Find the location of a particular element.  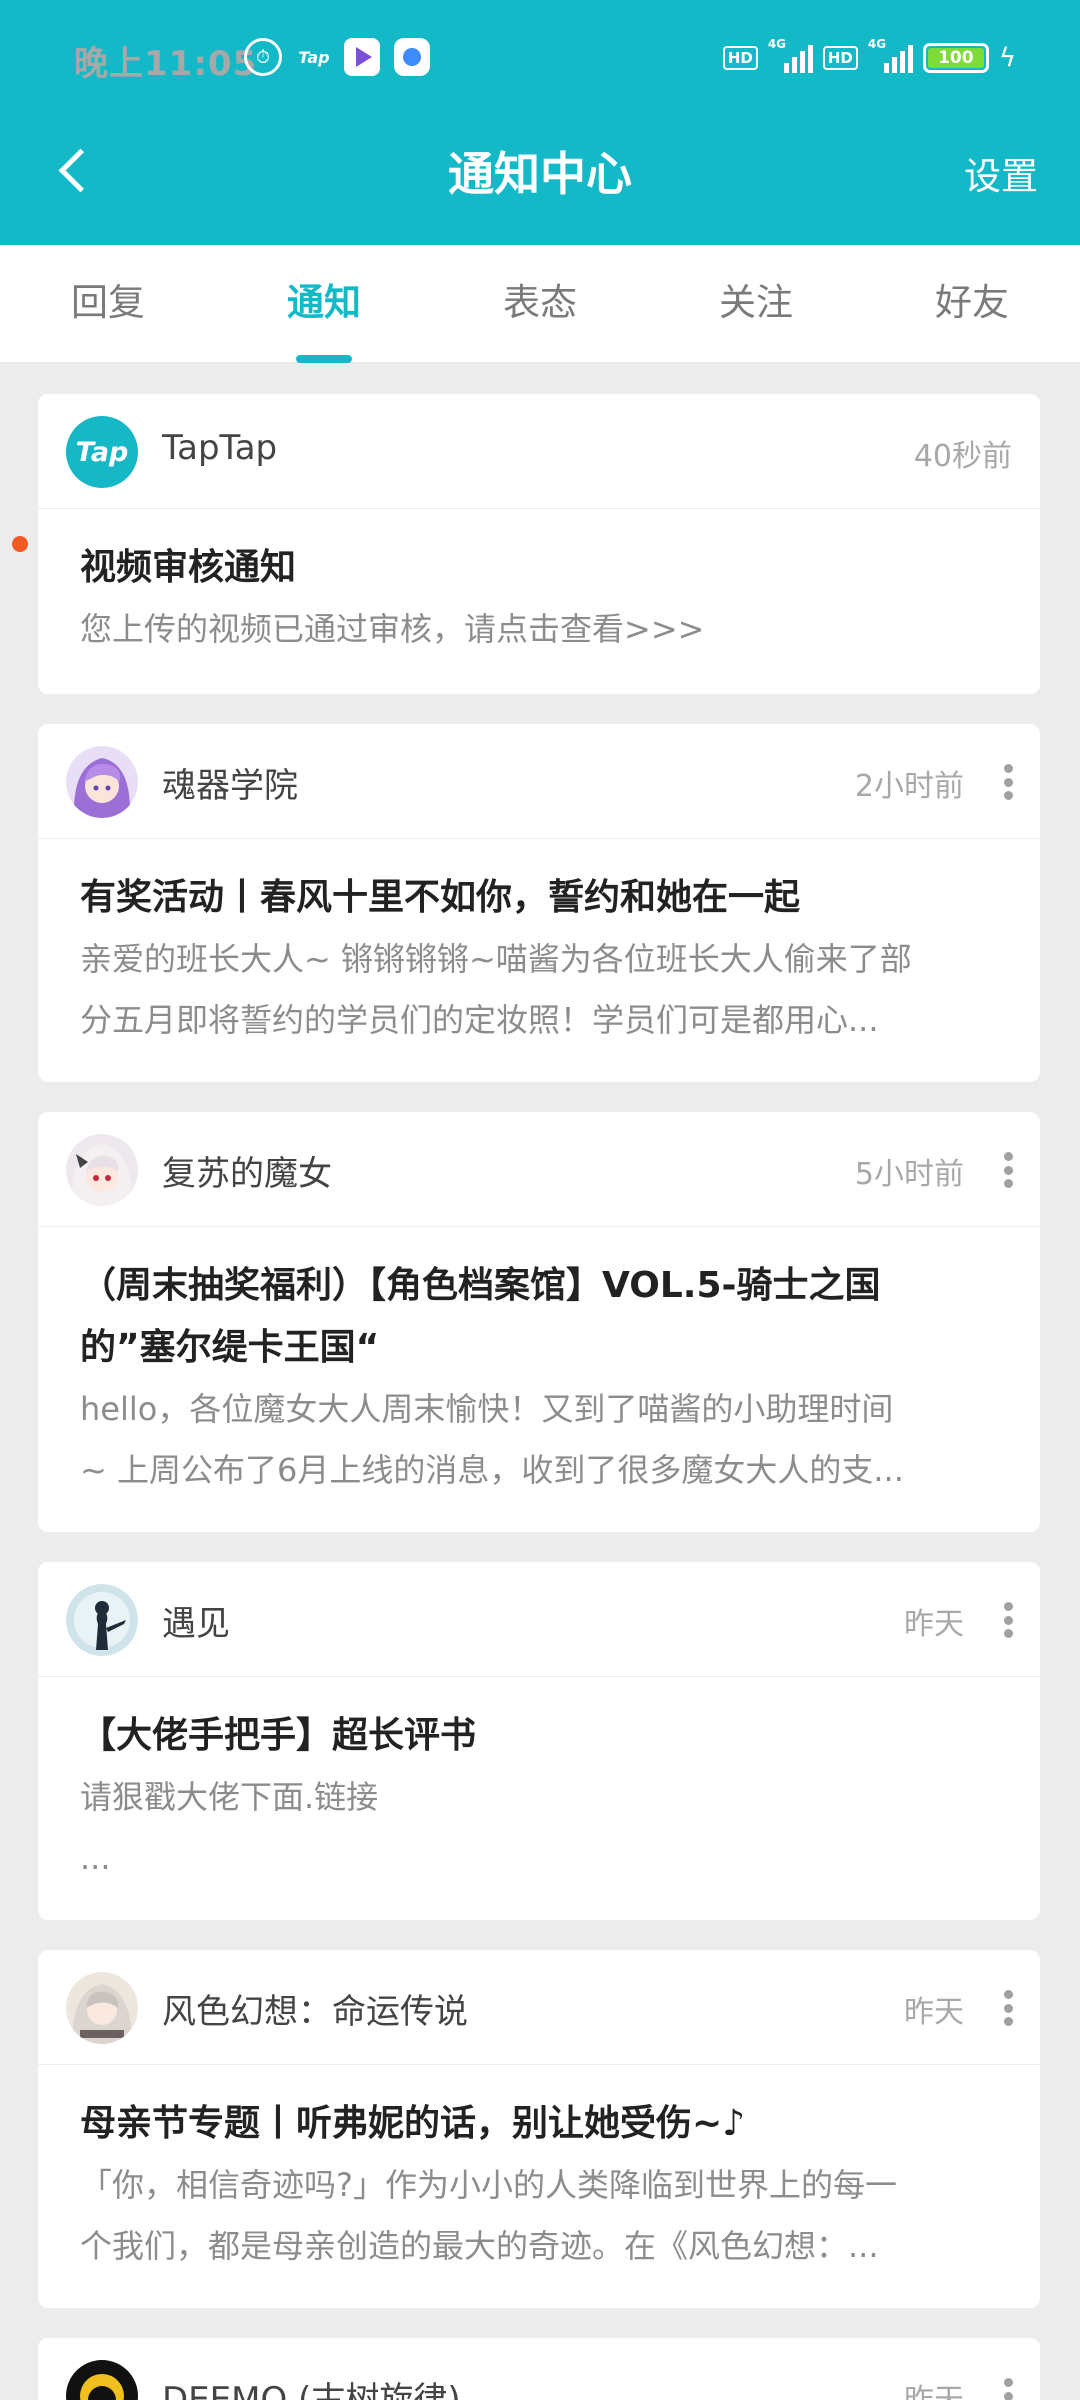

nav-bar: 通知中心 设置 is located at coordinates (540, 181).